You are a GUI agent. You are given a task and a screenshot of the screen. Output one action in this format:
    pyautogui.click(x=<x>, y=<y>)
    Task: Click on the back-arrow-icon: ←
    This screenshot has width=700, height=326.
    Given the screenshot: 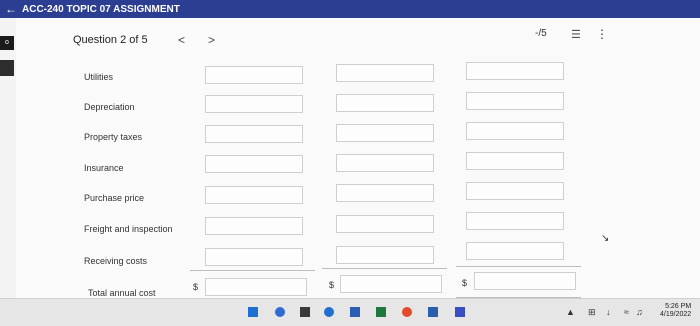 What is the action you would take?
    pyautogui.click(x=11, y=9)
    